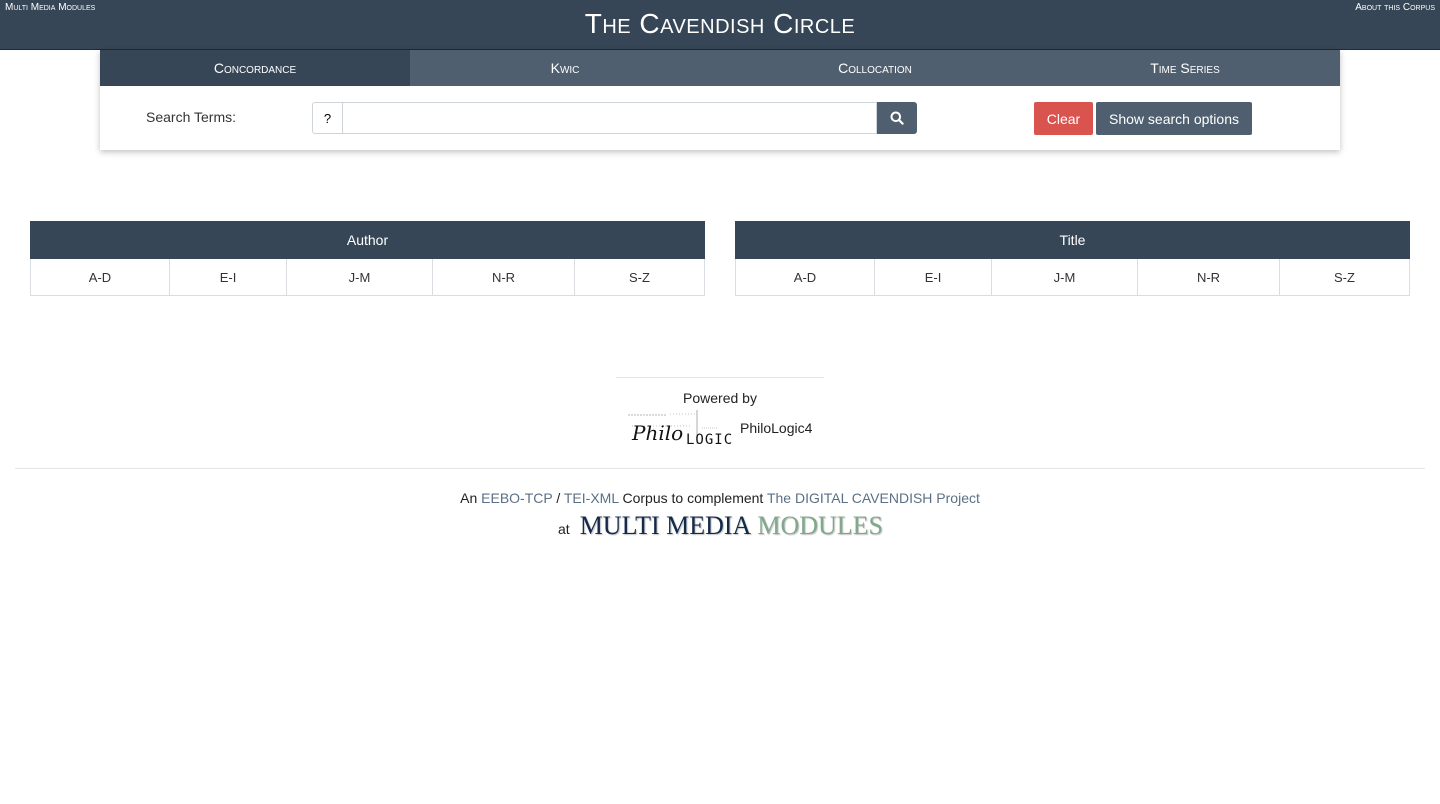 The image size is (1440, 804). What do you see at coordinates (228, 277) in the screenshot?
I see `author-range-e-i: E-I` at bounding box center [228, 277].